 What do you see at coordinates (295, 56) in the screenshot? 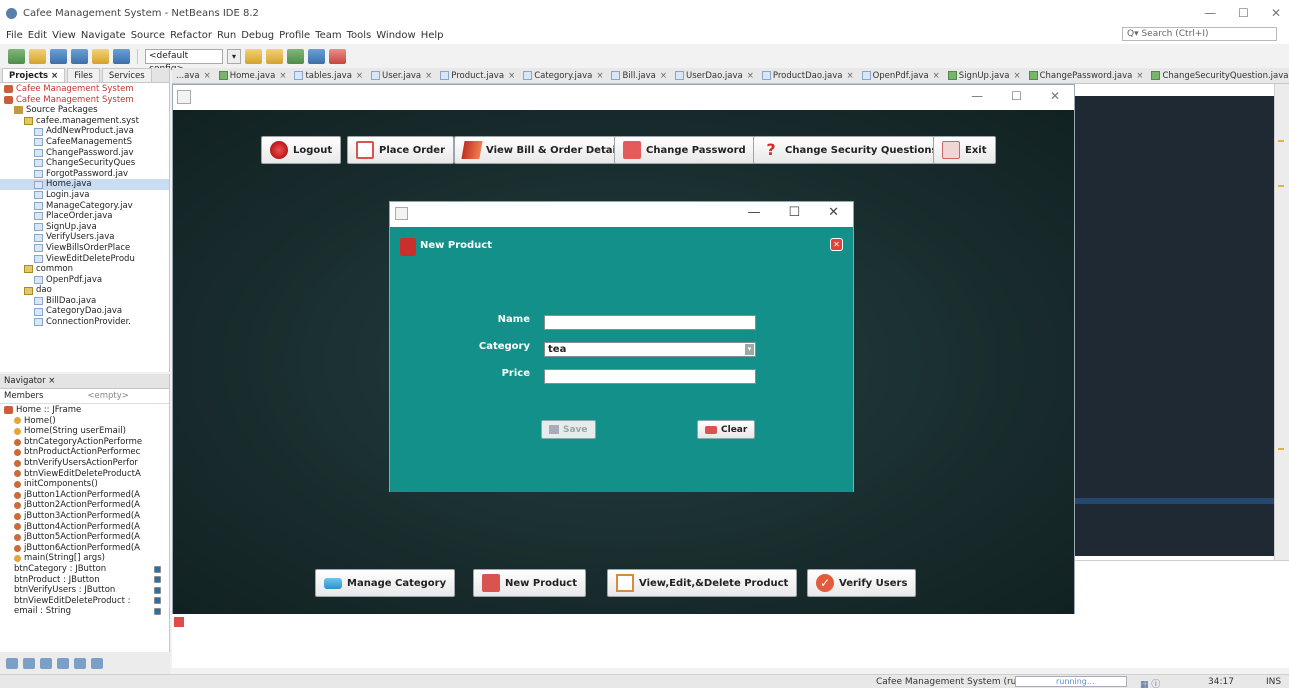
I see `run-icon` at bounding box center [295, 56].